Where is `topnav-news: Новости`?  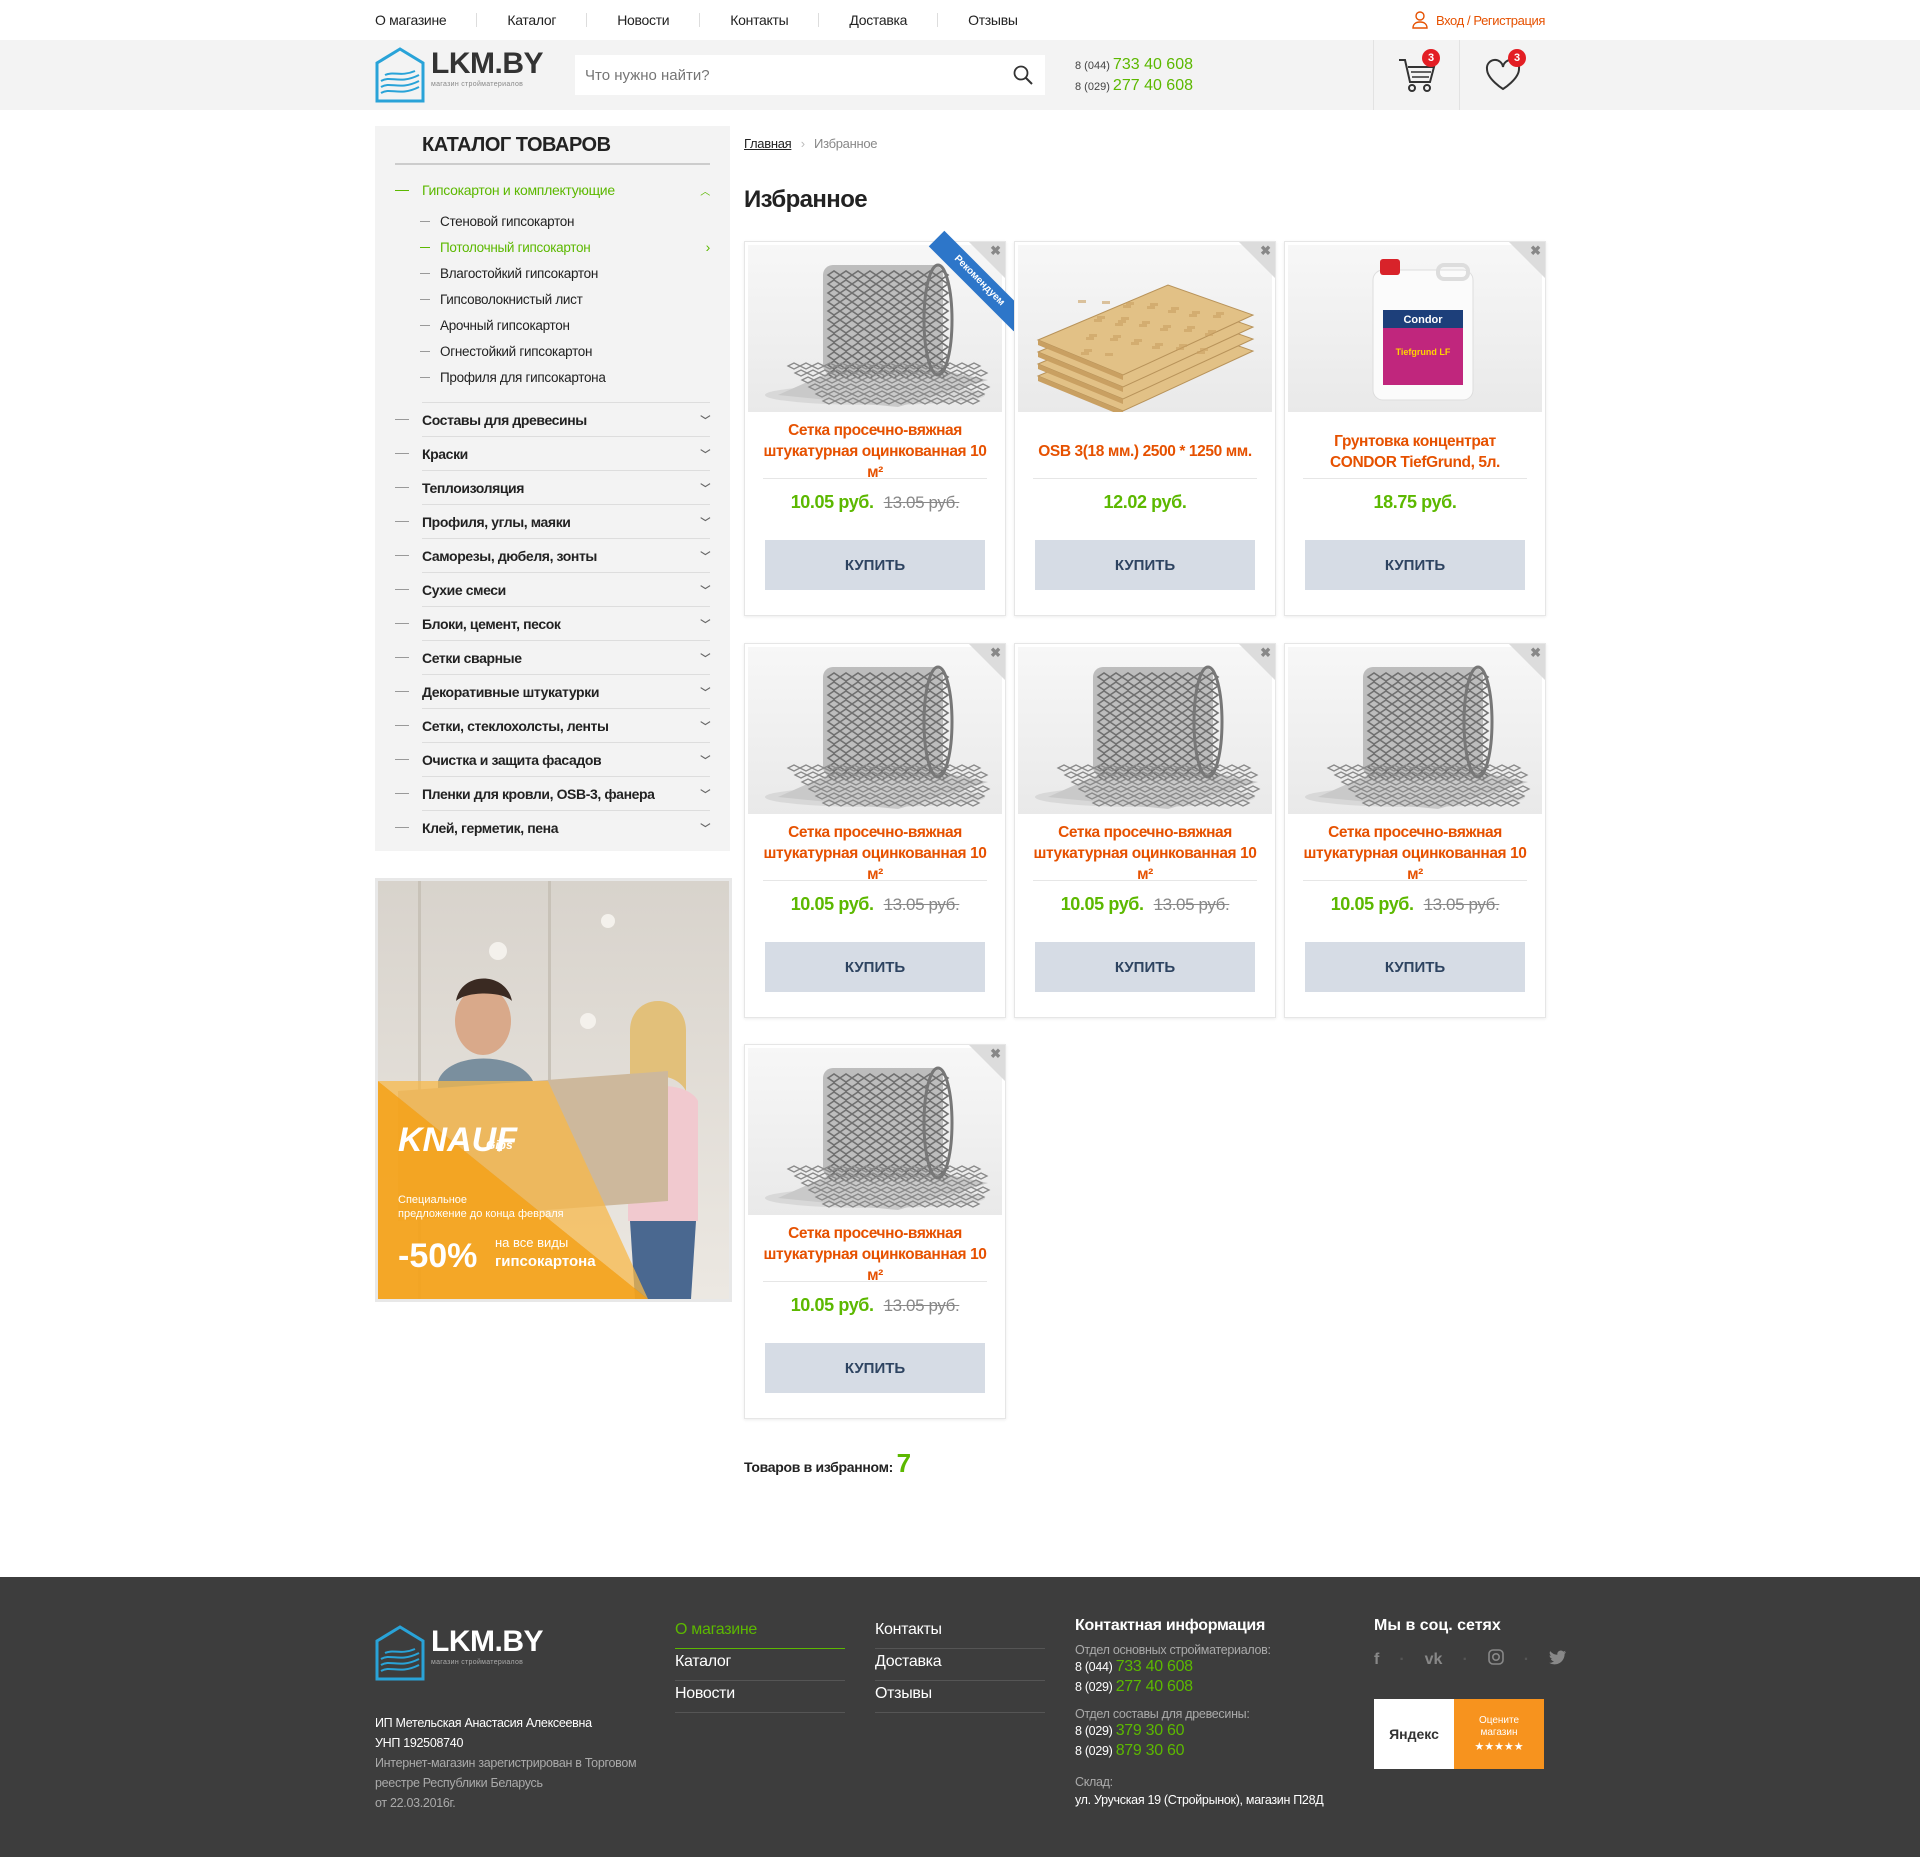
topnav-news: Новости is located at coordinates (642, 20).